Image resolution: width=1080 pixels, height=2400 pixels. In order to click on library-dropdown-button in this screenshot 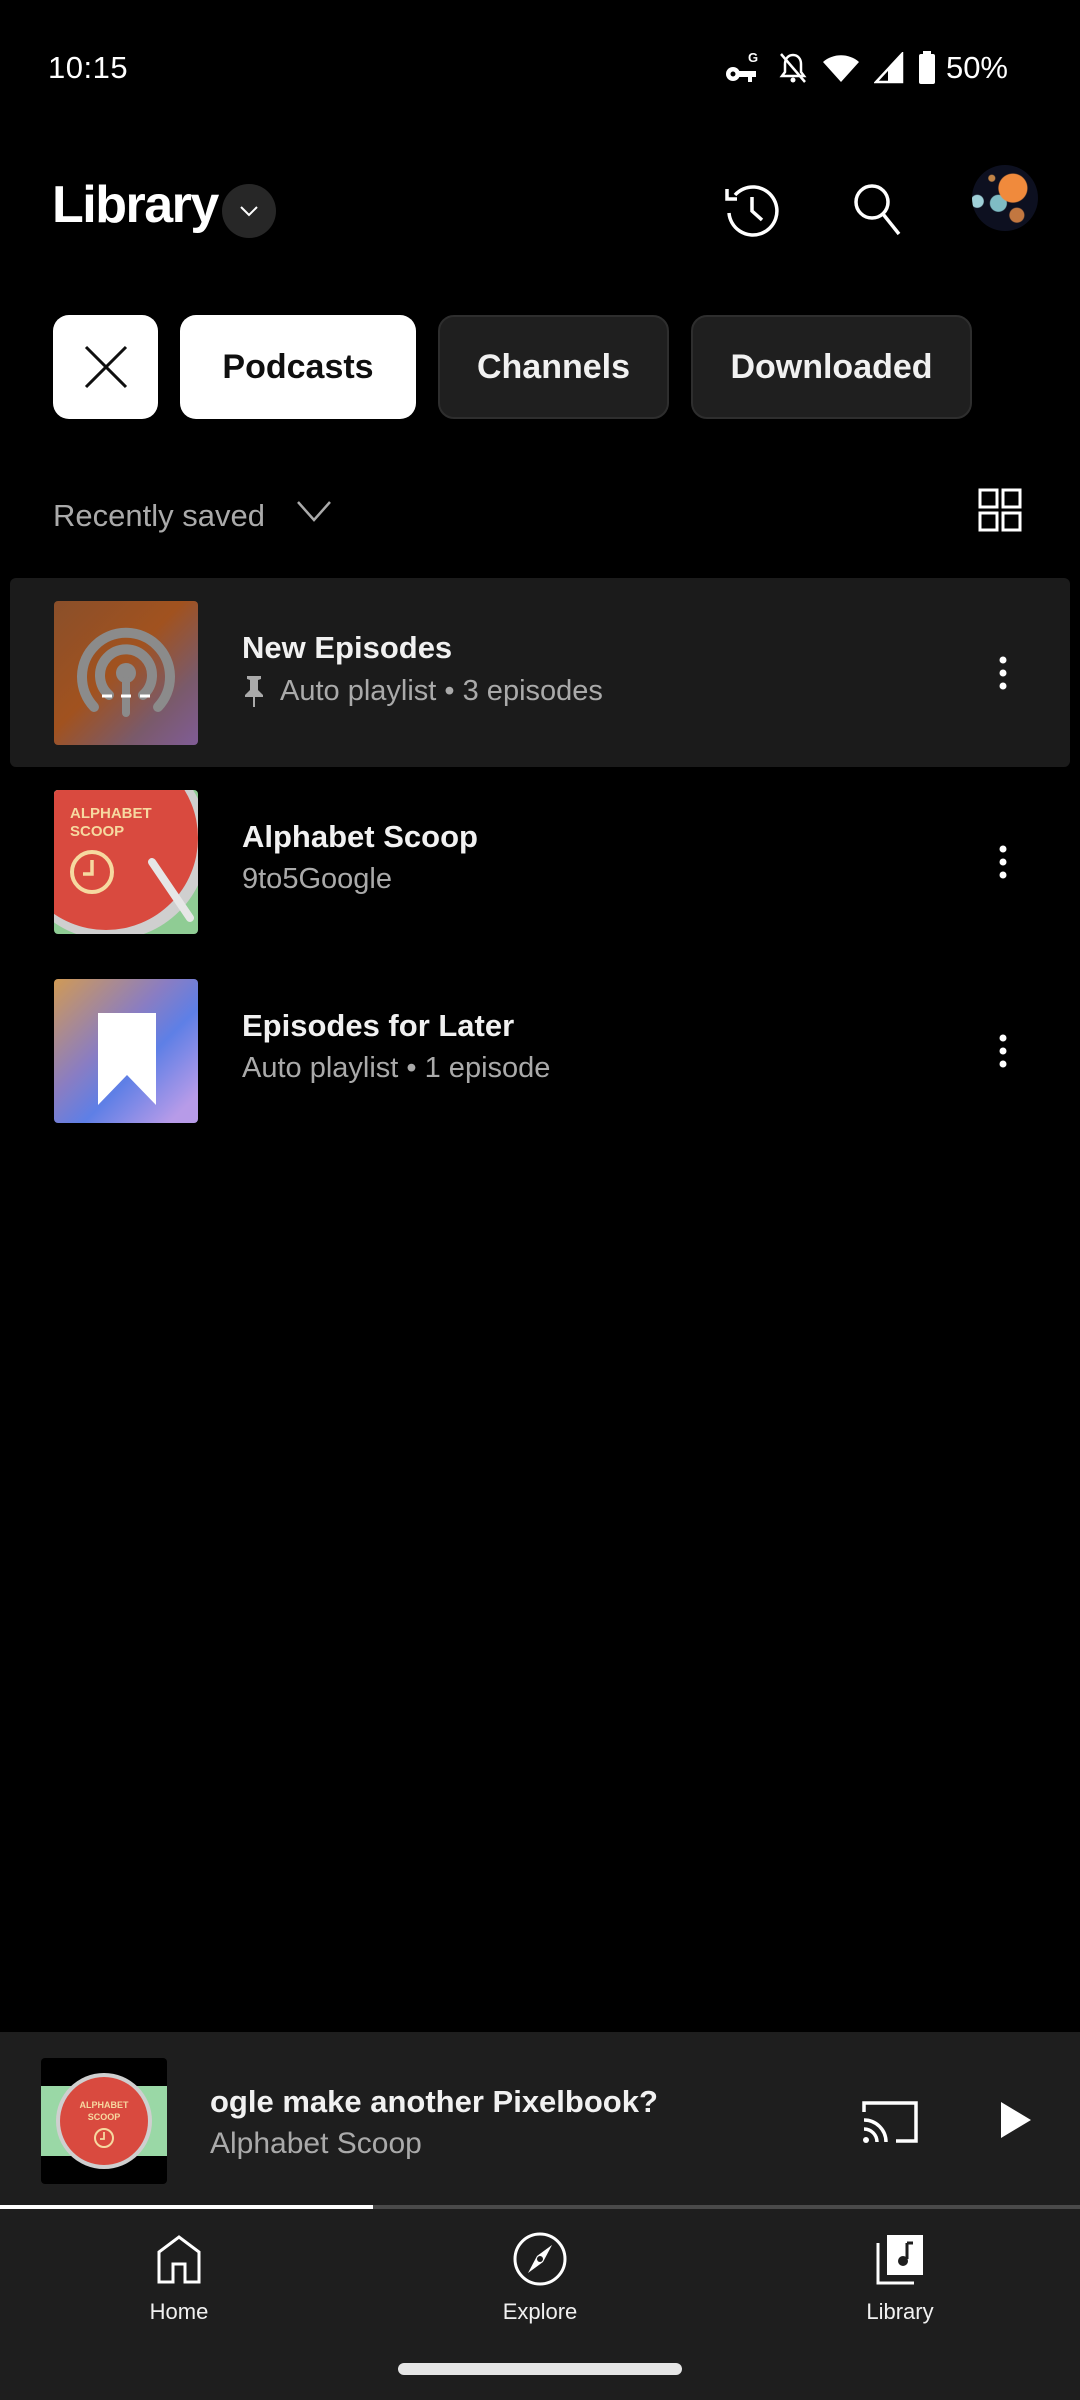, I will do `click(249, 211)`.